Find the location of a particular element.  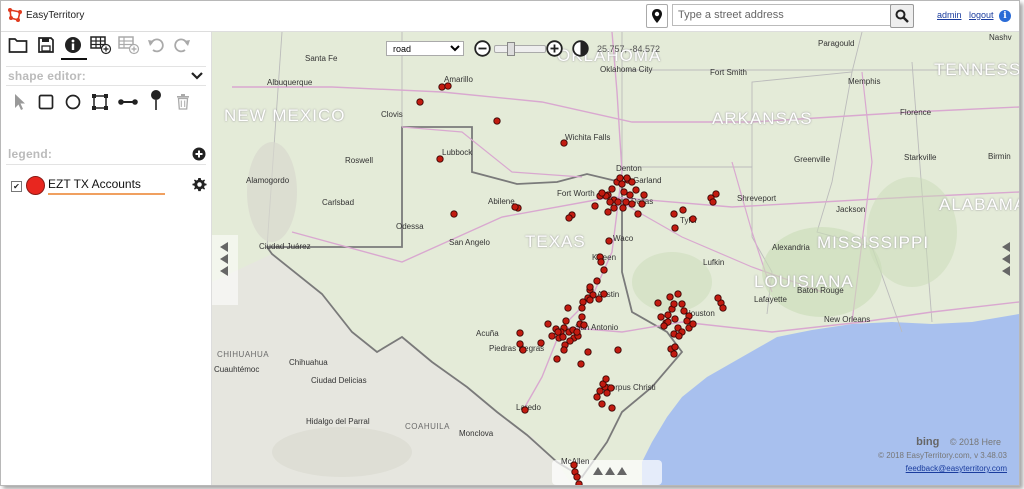

point-tool-button is located at coordinates (156, 100).